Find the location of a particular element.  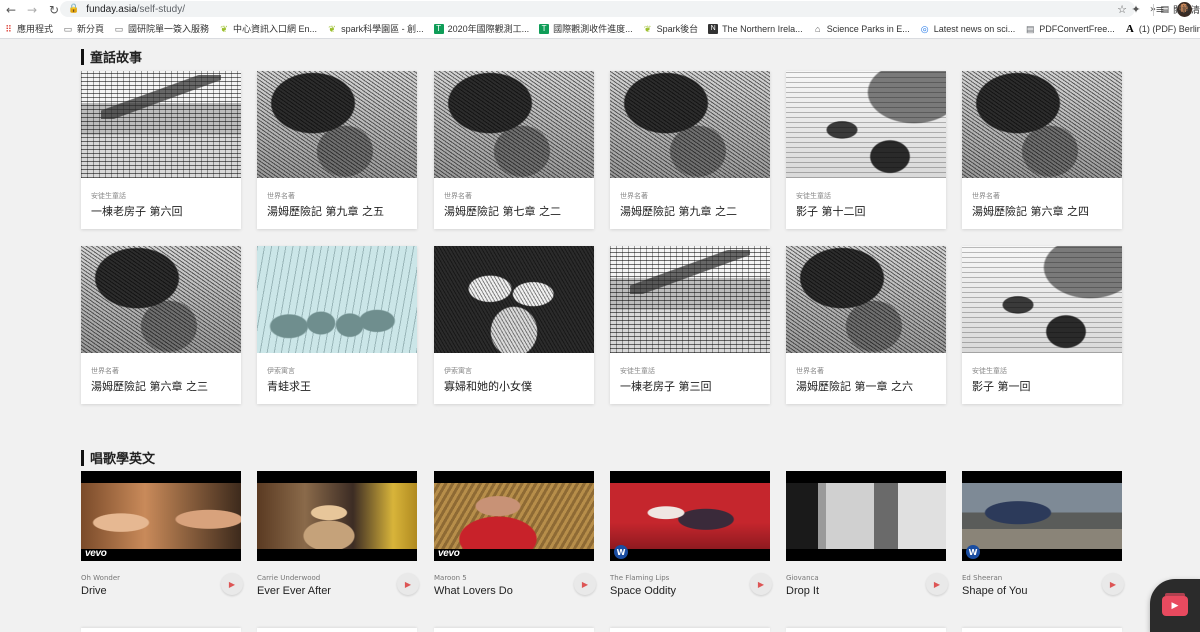

story-category: 伊索寓言 is located at coordinates (281, 371).